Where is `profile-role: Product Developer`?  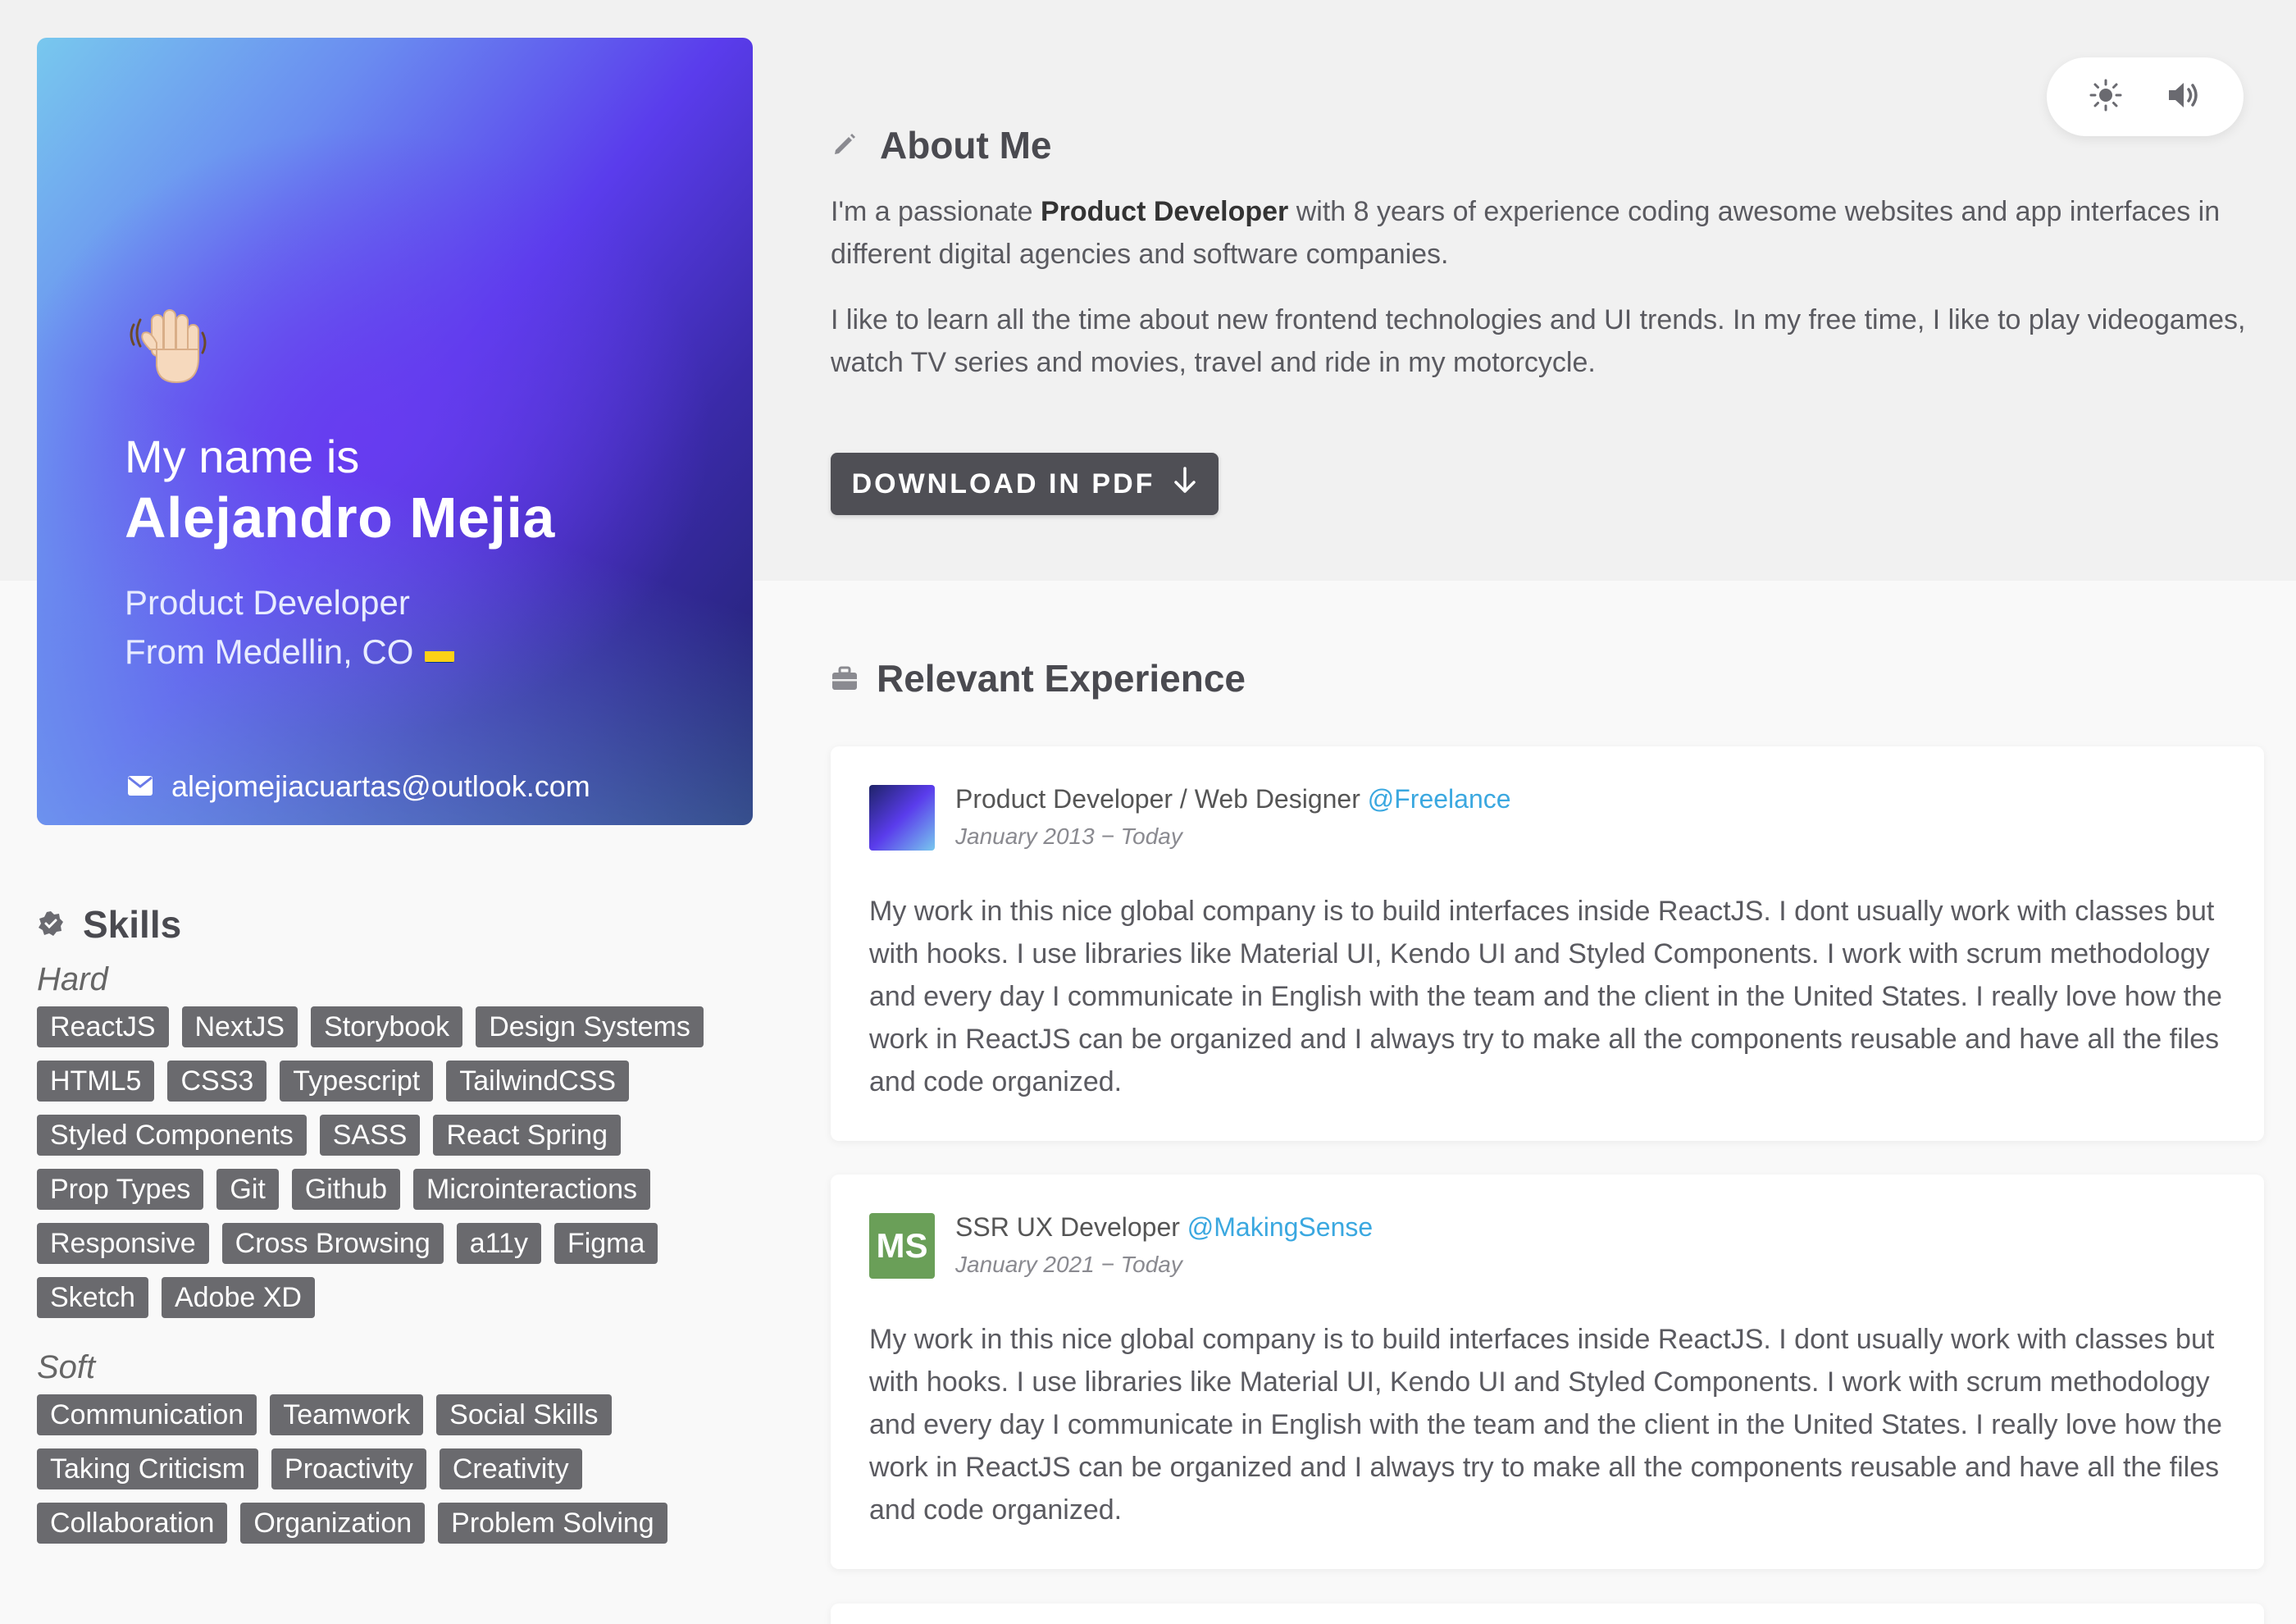 profile-role: Product Developer is located at coordinates (267, 602).